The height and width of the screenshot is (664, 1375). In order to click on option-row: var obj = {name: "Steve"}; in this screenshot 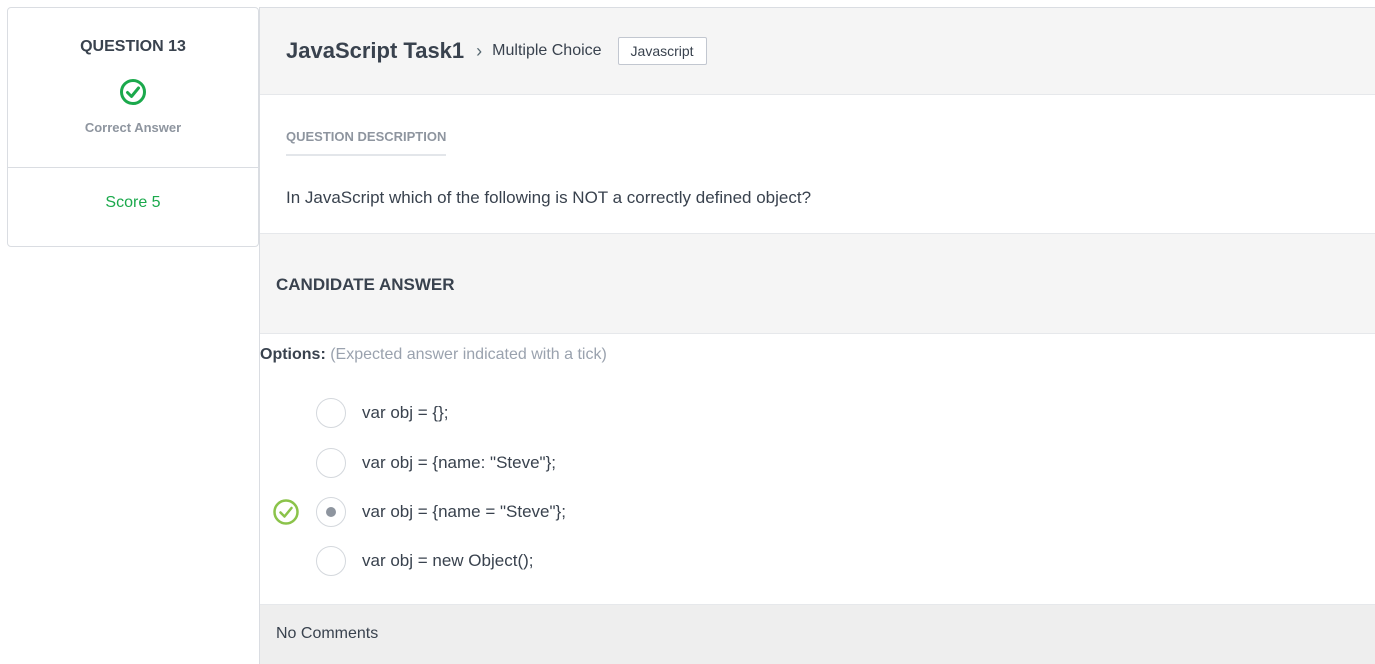, I will do `click(436, 463)`.